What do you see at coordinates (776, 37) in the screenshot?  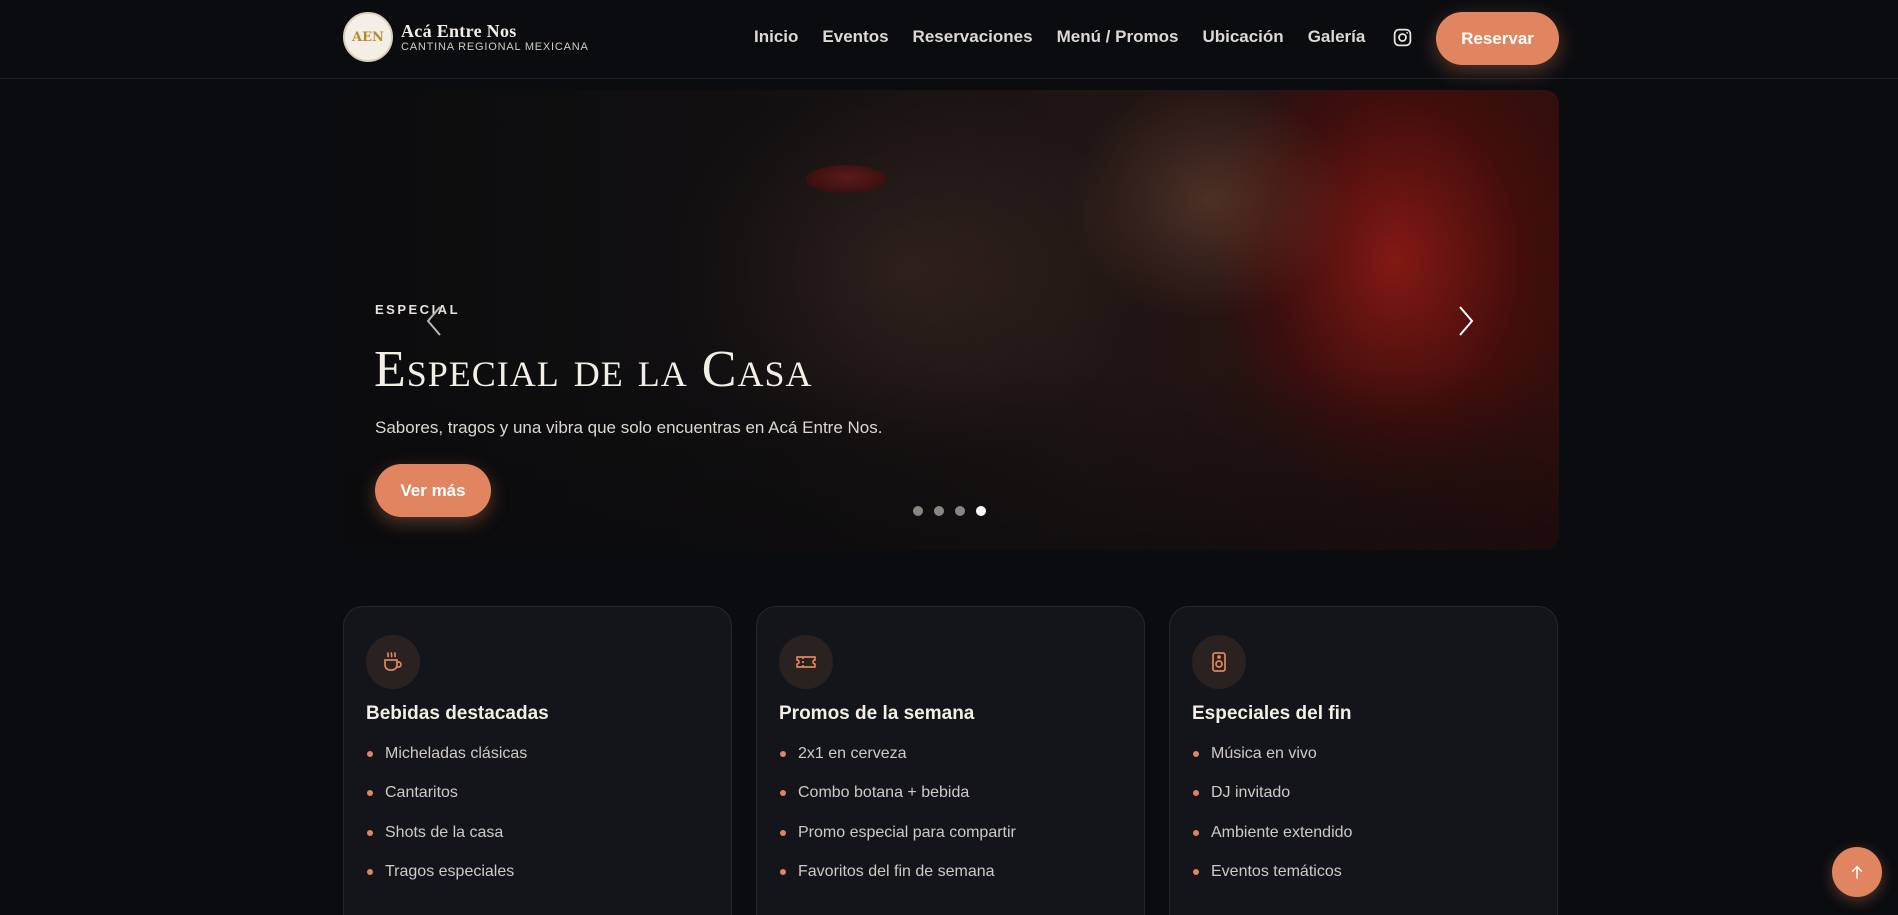 I see `nav-link-inicio: Inicio` at bounding box center [776, 37].